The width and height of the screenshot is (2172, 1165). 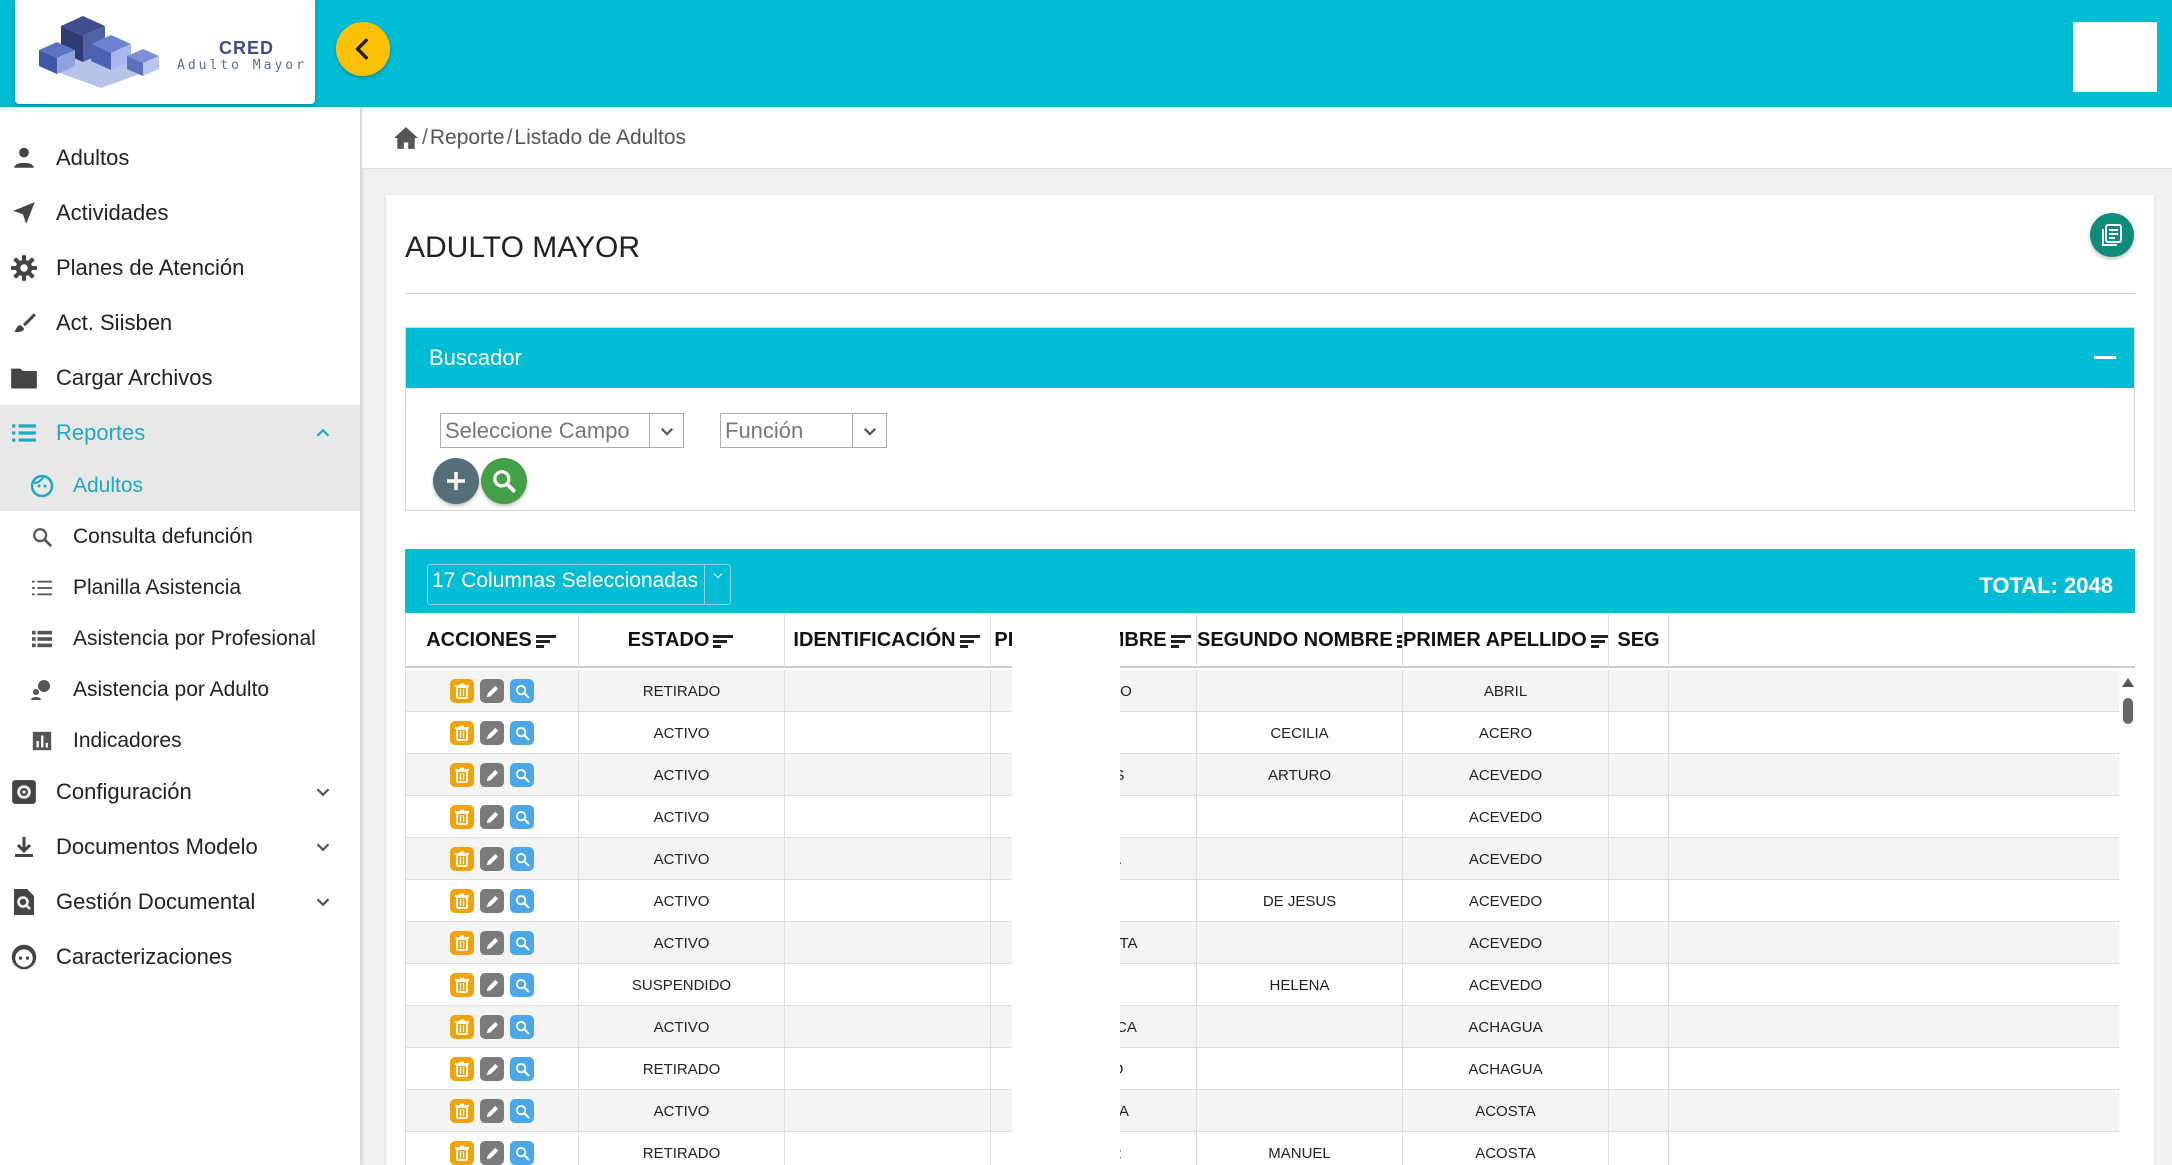 What do you see at coordinates (1639, 1027) in the screenshot?
I see `cell-segundo-apellido` at bounding box center [1639, 1027].